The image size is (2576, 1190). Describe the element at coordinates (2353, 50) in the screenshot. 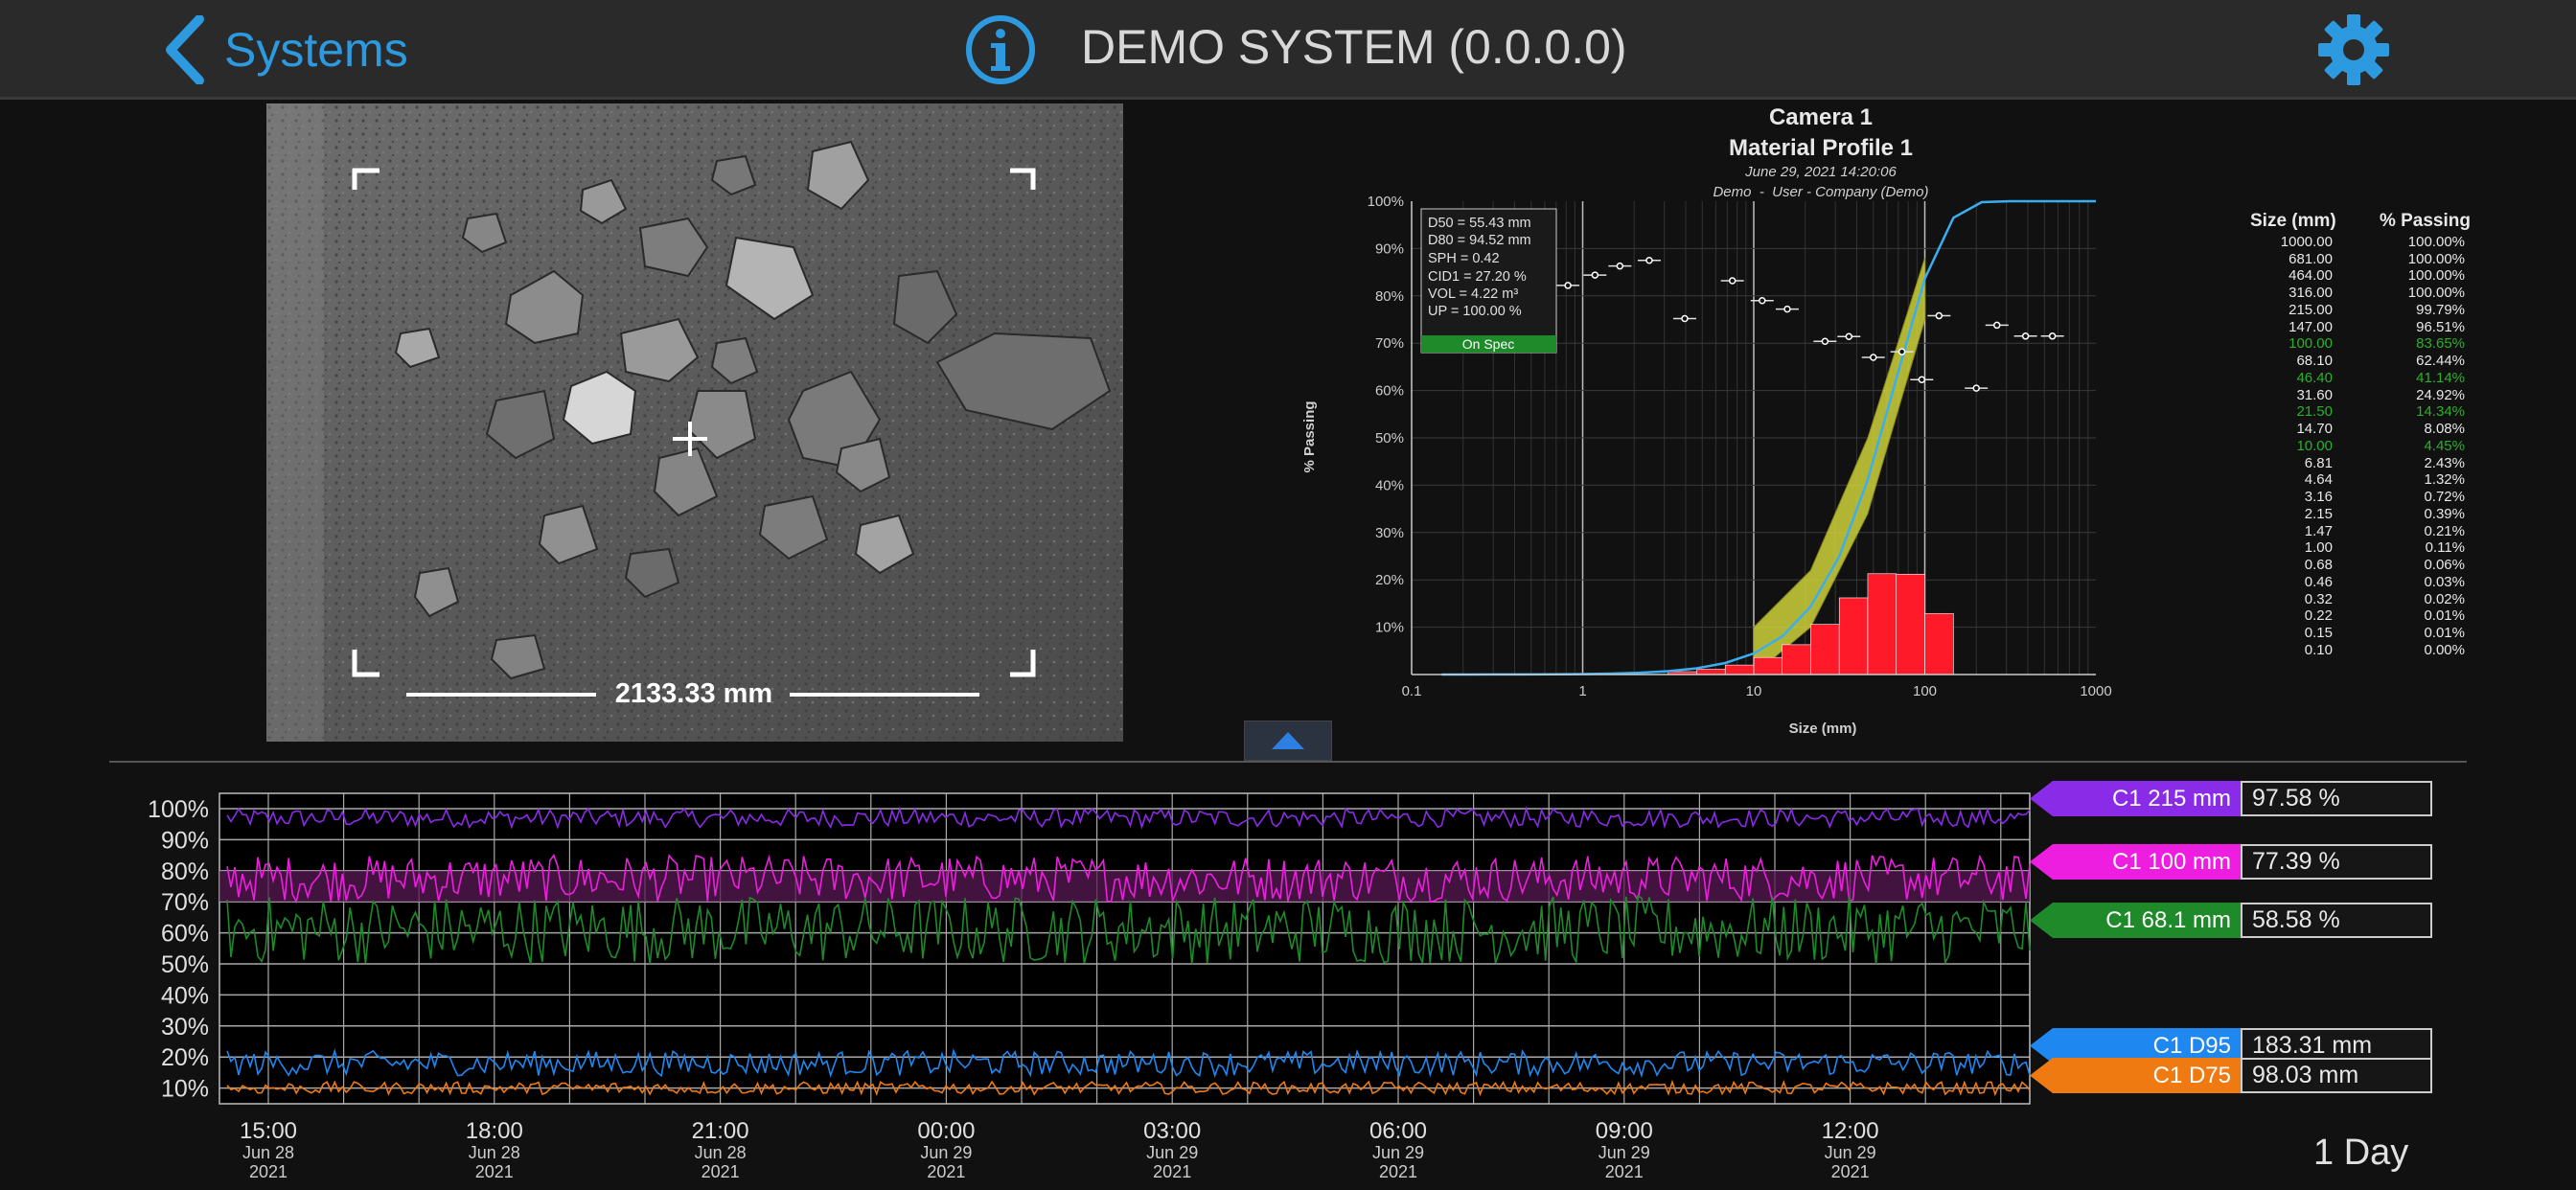

I see `gear-icon` at that location.